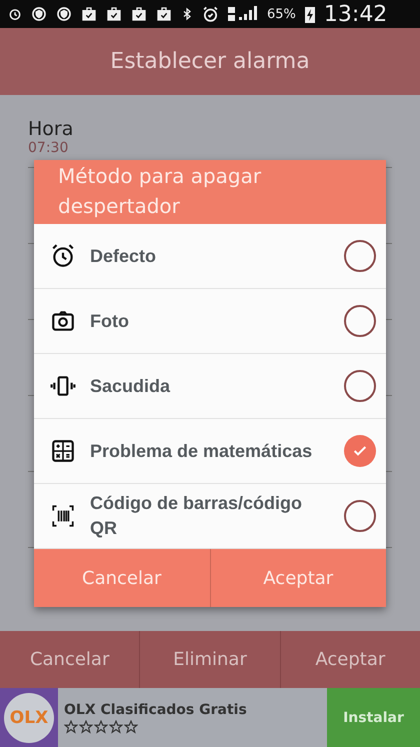  Describe the element at coordinates (187, 14) in the screenshot. I see `bluetooth-icon` at that location.